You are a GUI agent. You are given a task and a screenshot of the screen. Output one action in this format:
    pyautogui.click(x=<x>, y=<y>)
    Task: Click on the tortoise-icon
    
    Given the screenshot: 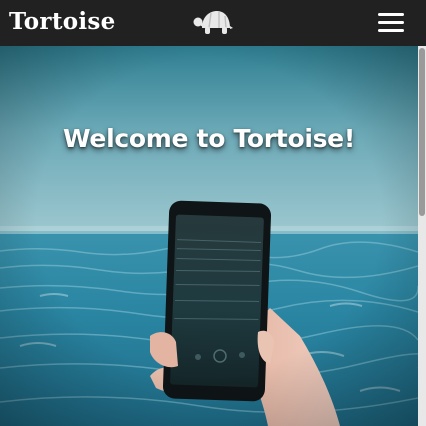 What is the action you would take?
    pyautogui.click(x=213, y=22)
    